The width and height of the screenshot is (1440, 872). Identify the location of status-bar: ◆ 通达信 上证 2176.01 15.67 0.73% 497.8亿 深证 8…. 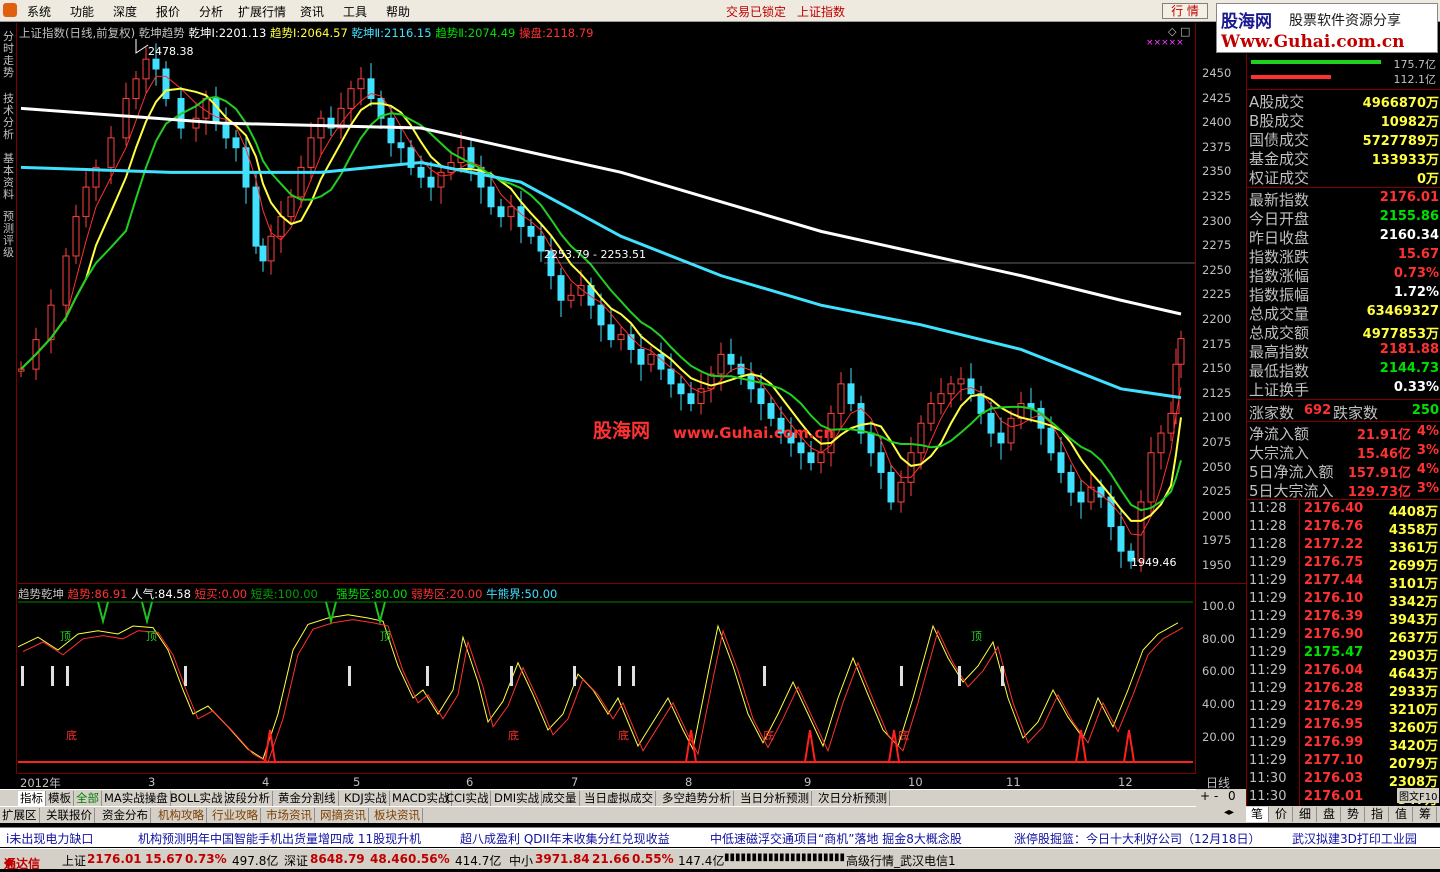
(720, 859).